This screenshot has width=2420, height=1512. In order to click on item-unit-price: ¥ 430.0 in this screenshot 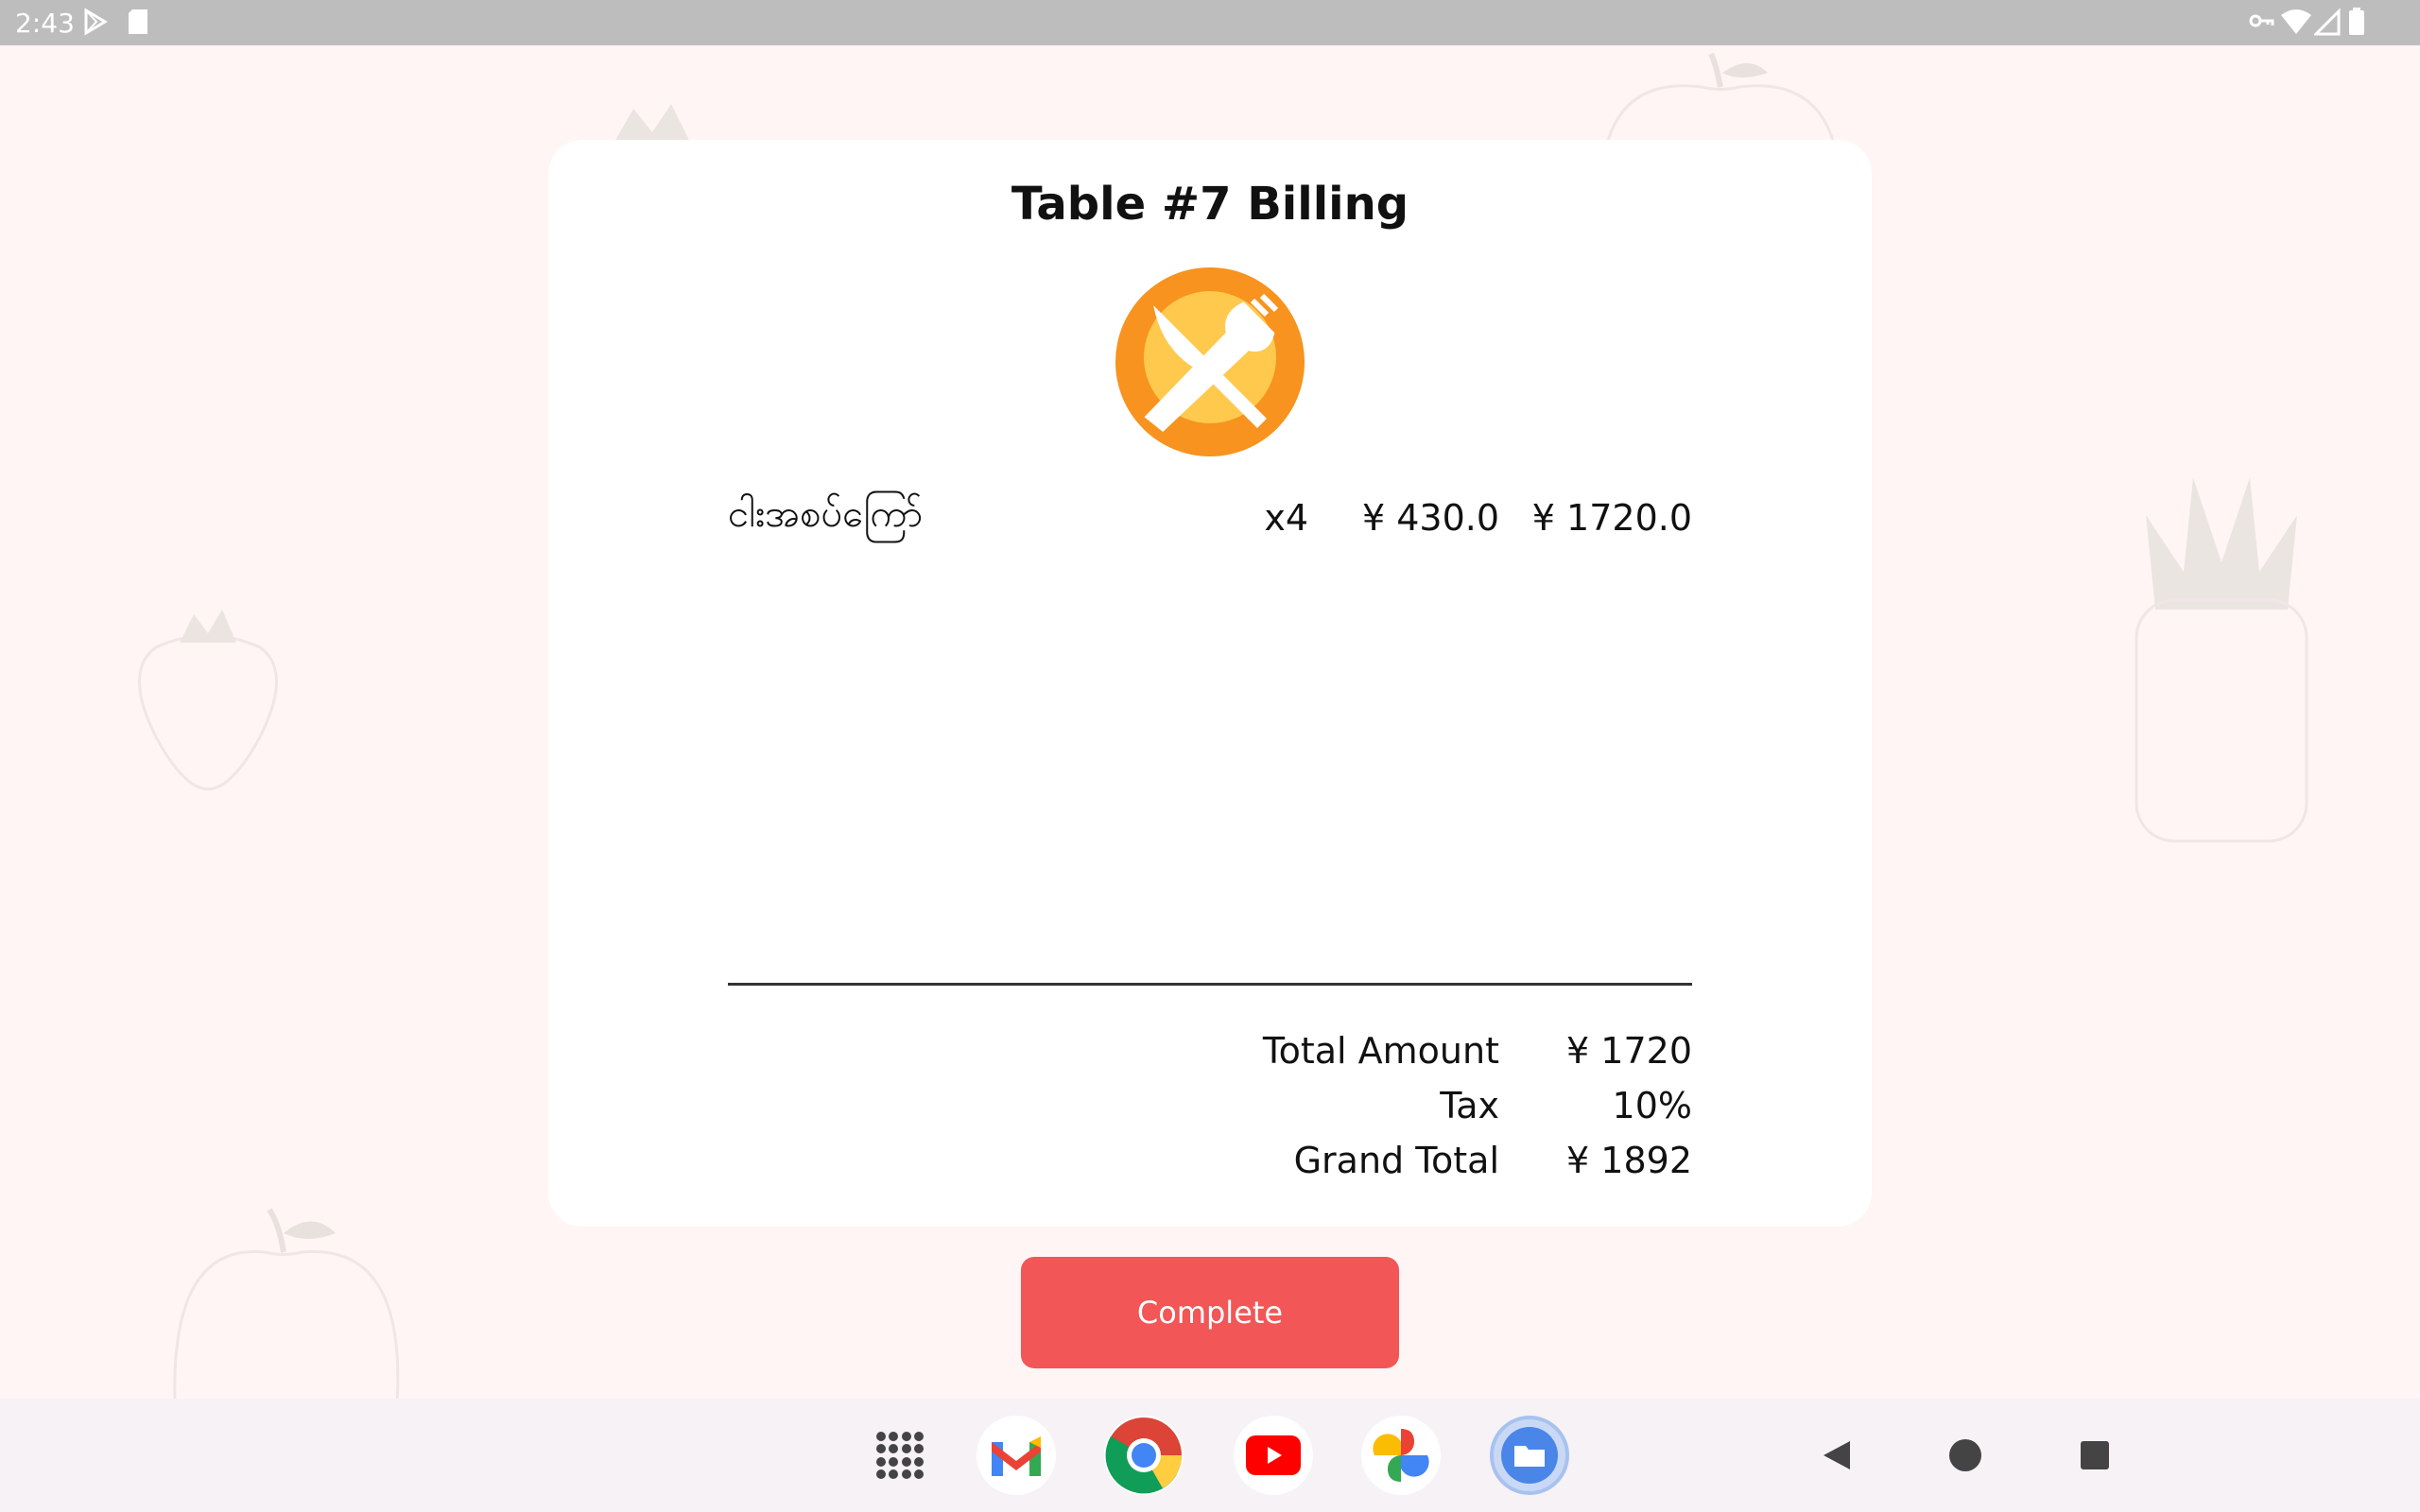, I will do `click(1430, 518)`.